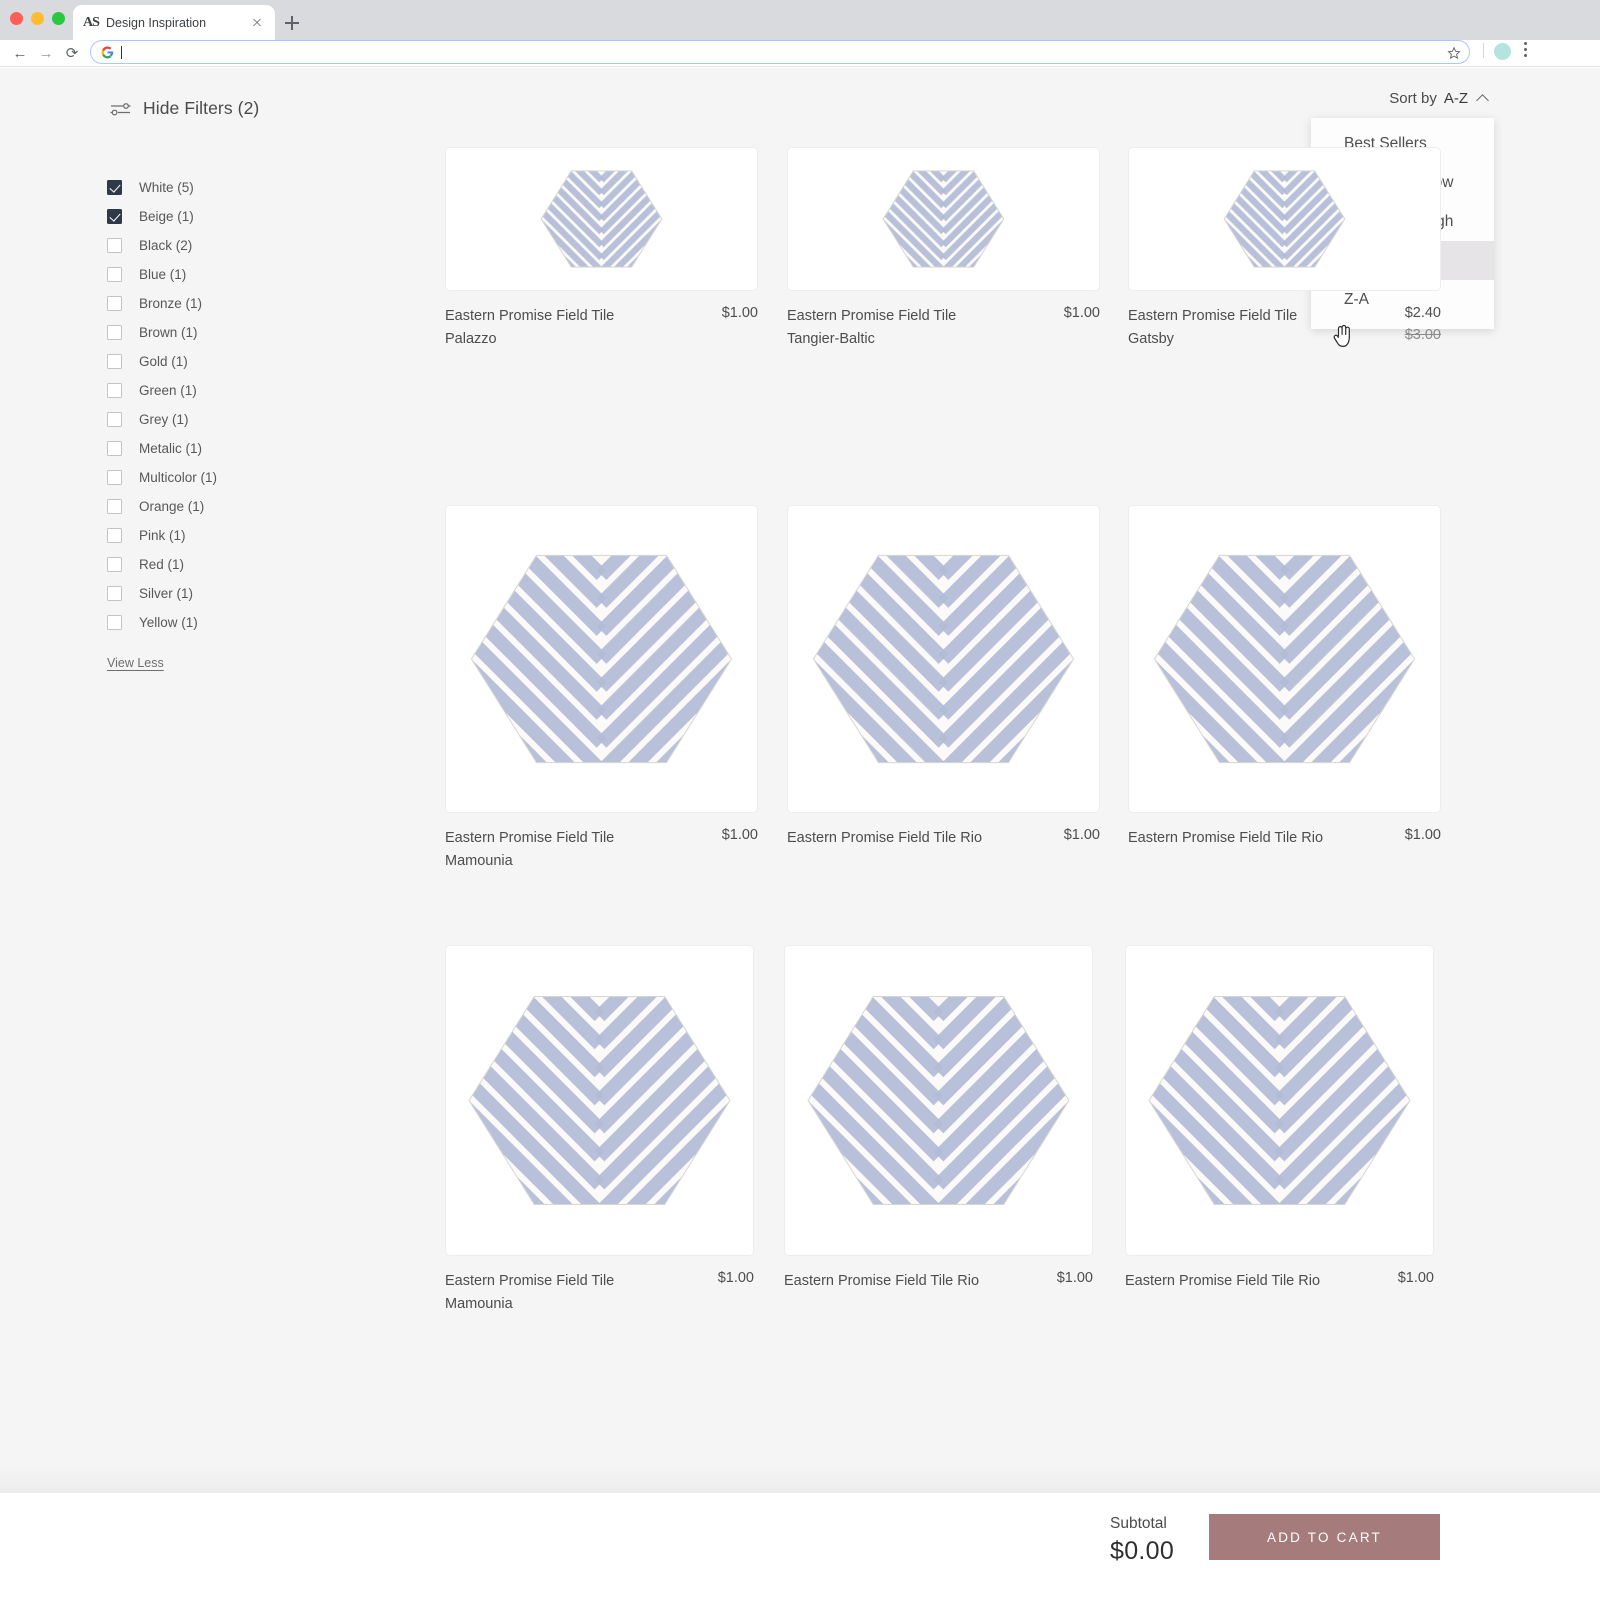  What do you see at coordinates (166, 593) in the screenshot?
I see `facet-label-silver: Silver (1)` at bounding box center [166, 593].